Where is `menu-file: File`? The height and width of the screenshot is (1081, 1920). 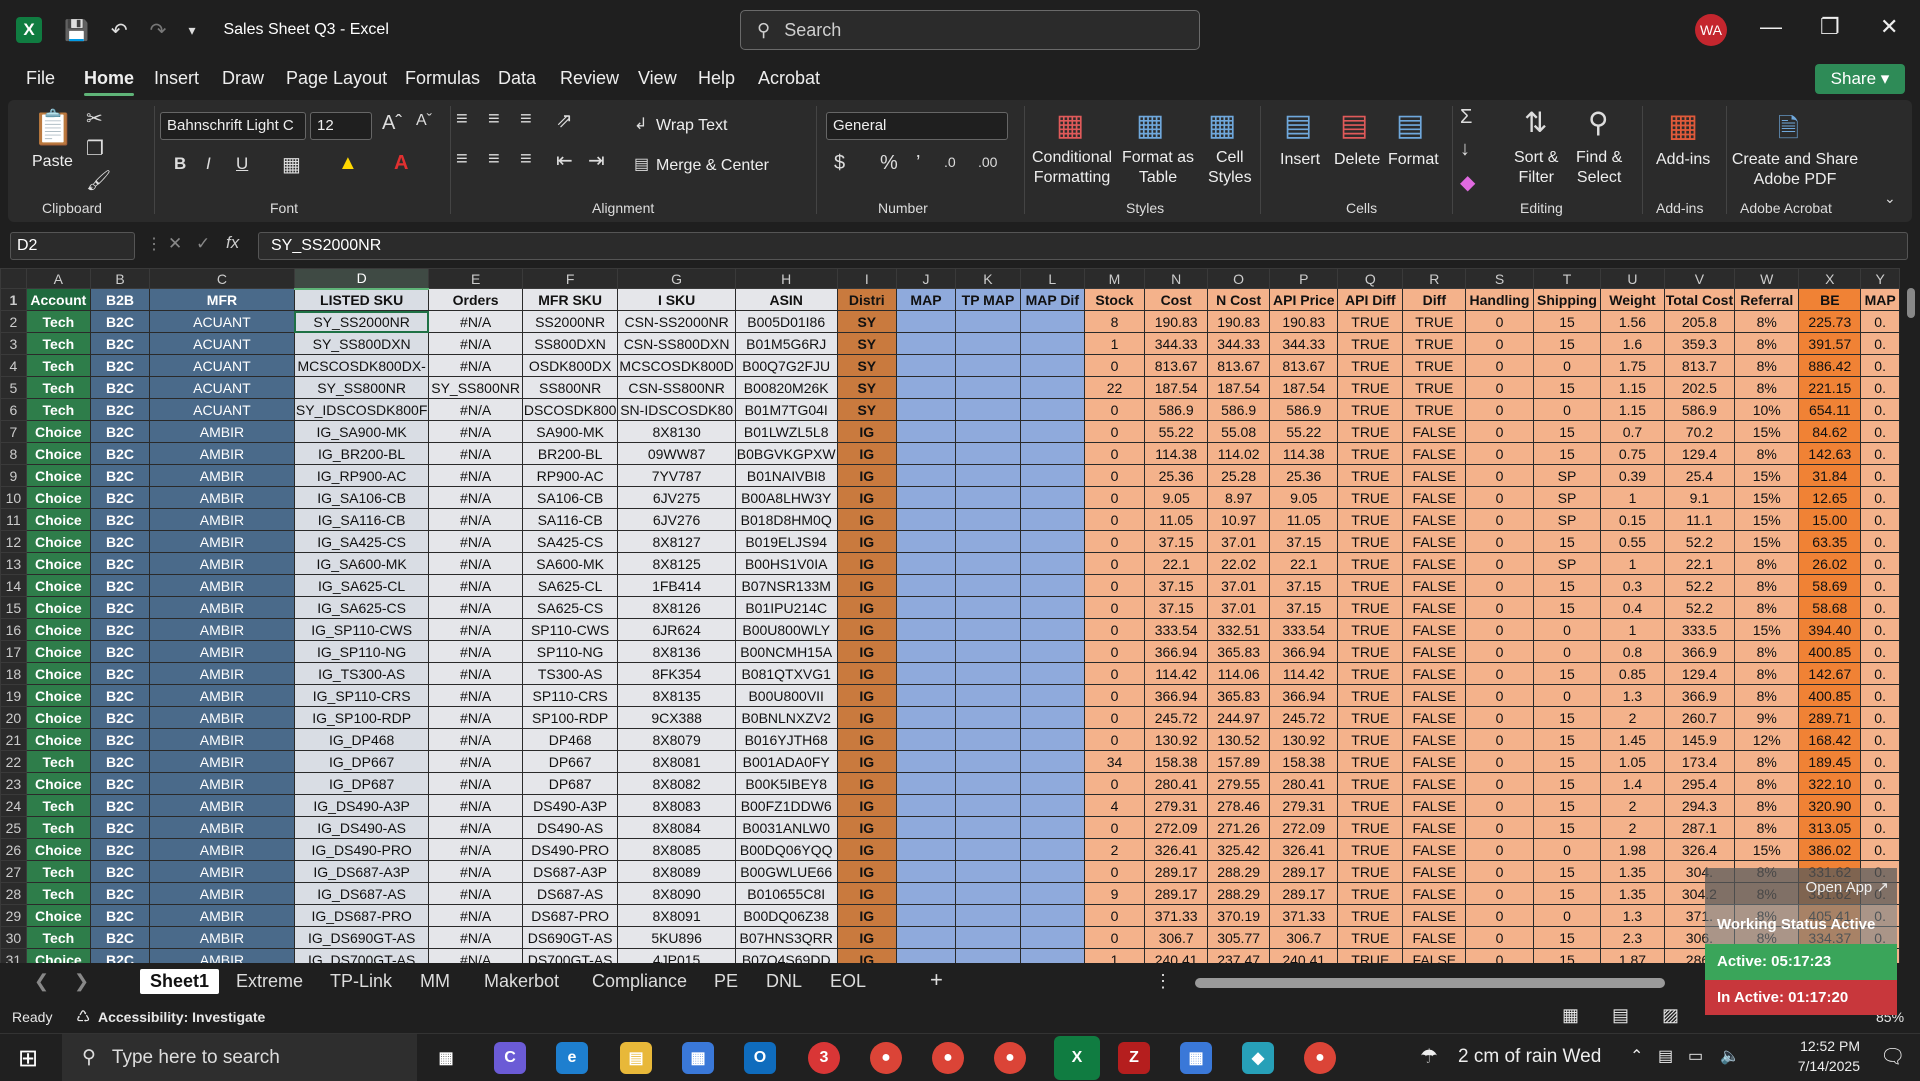
menu-file: File is located at coordinates (40, 78).